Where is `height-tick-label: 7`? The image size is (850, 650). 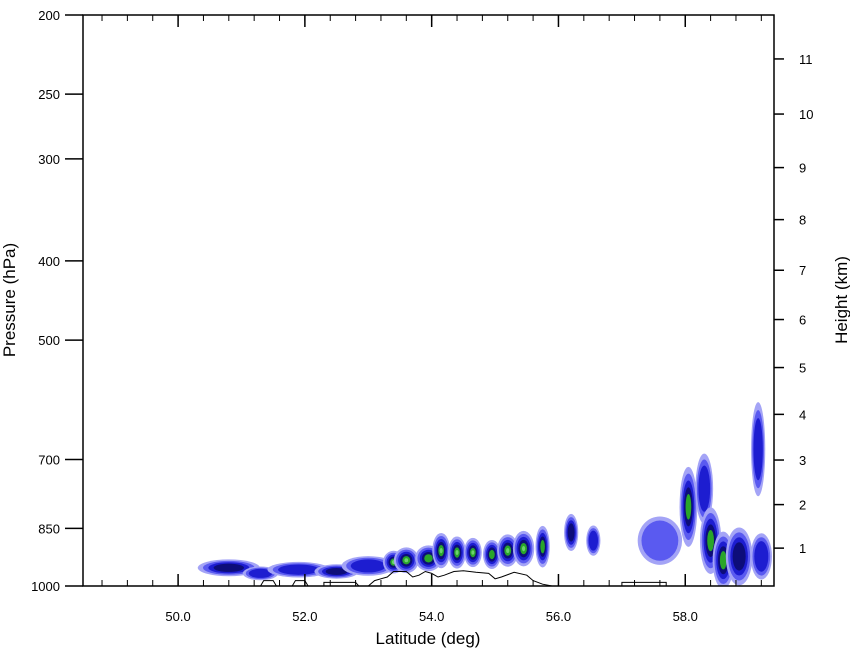
height-tick-label: 7 is located at coordinates (802, 270).